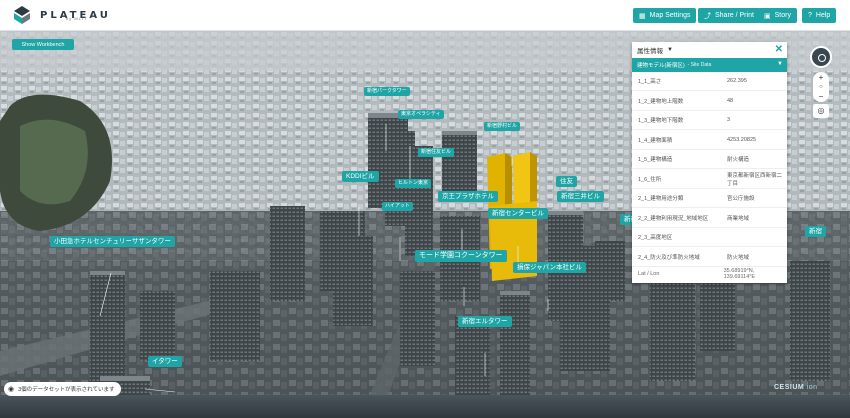 The image size is (850, 418). Describe the element at coordinates (709, 140) in the screenshot. I see `attribute-row: 1_4_建物面積 4253.20825` at that location.